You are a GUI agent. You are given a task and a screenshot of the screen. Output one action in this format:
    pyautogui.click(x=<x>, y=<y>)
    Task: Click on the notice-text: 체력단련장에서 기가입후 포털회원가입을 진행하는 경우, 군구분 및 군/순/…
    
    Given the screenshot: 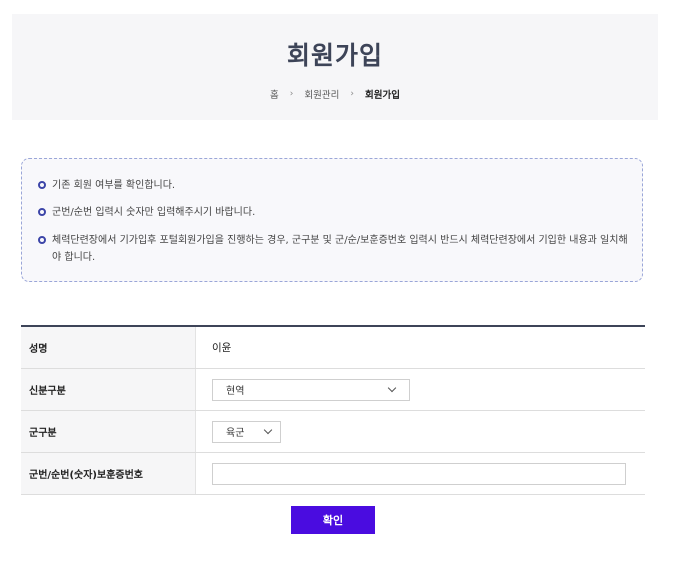 What is the action you would take?
    pyautogui.click(x=340, y=249)
    